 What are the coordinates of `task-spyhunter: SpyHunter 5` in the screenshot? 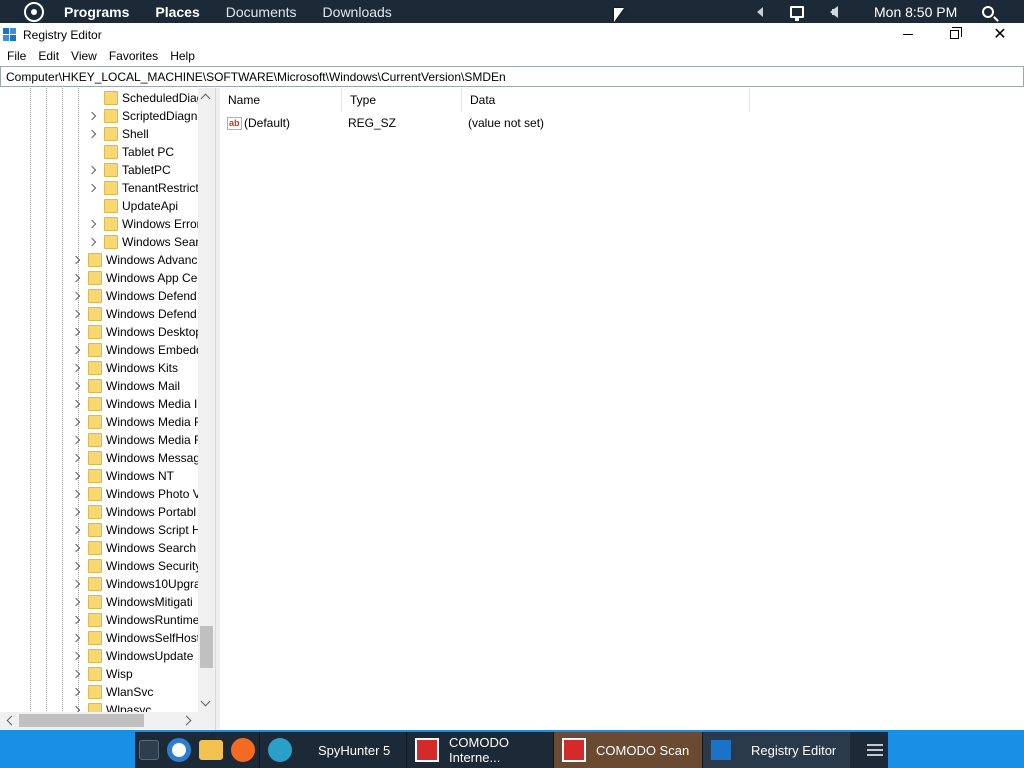 It's located at (332, 750).